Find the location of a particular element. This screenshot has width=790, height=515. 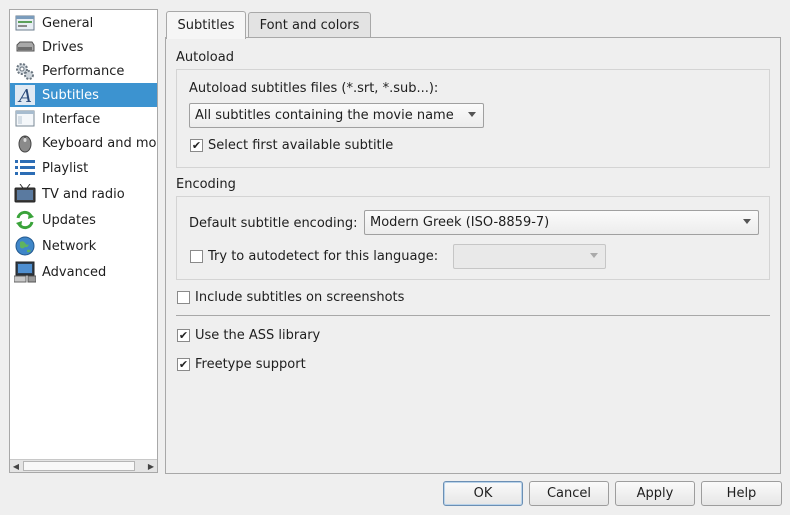

cancel-button: Cancel is located at coordinates (569, 493).